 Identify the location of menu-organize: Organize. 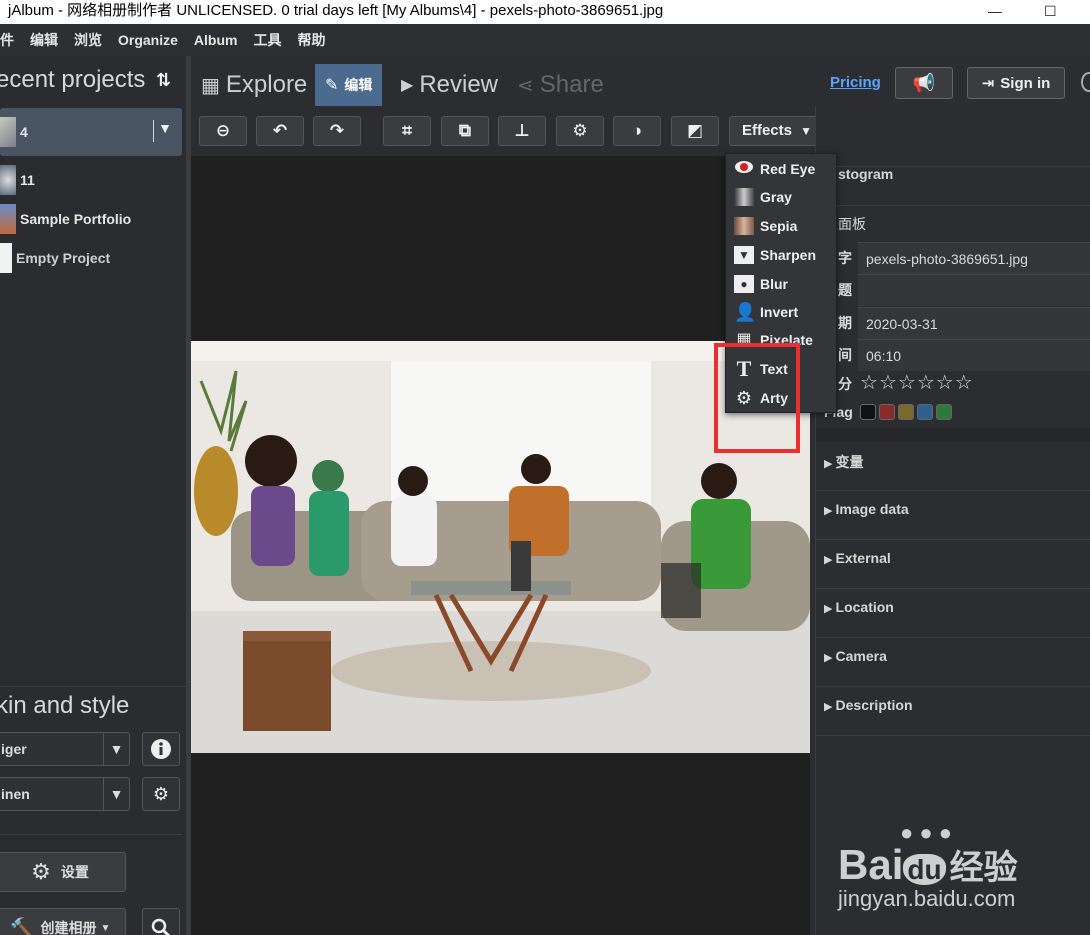
(148, 40).